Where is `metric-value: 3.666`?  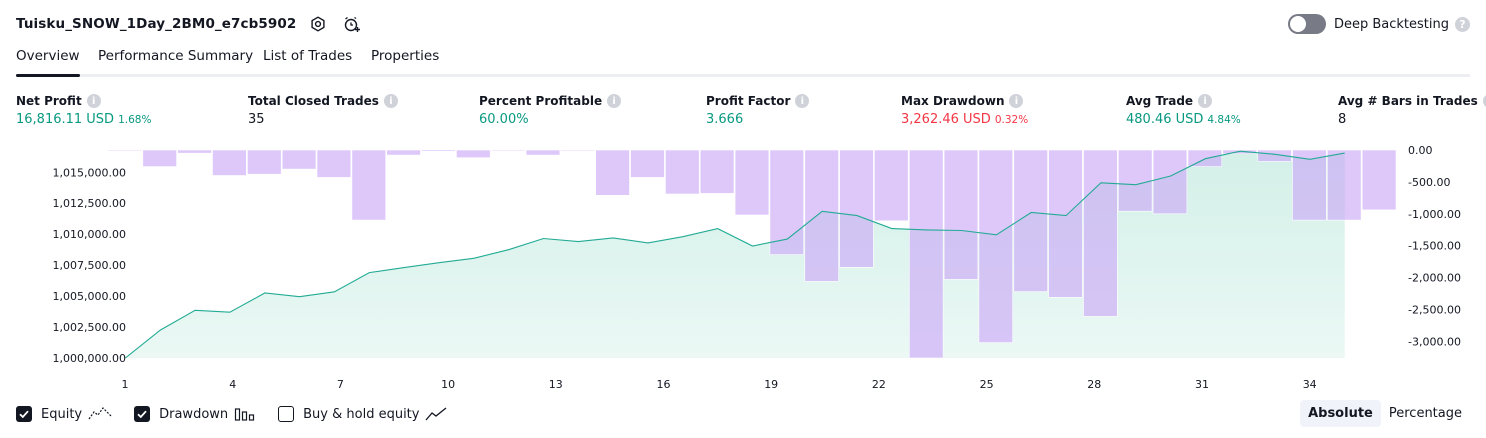
metric-value: 3.666 is located at coordinates (725, 119).